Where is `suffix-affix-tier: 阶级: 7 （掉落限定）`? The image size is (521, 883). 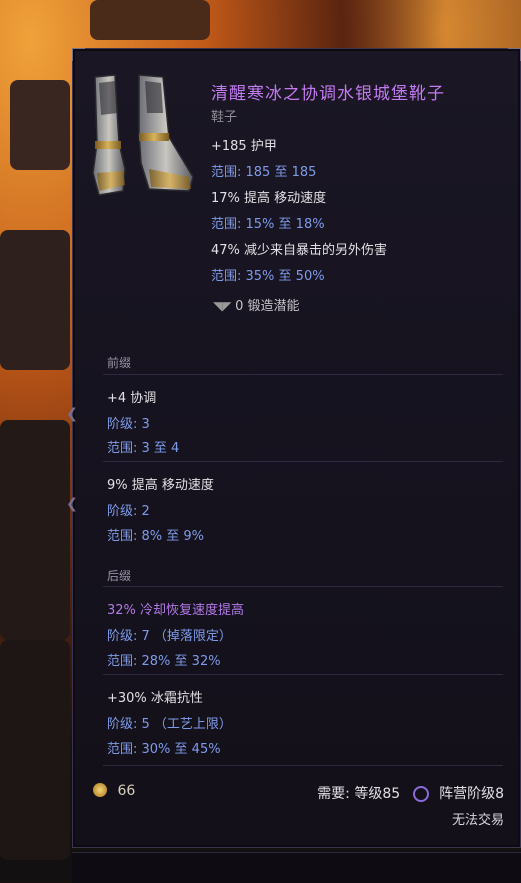
suffix-affix-tier: 阶级: 7 （掉落限定） is located at coordinates (169, 636).